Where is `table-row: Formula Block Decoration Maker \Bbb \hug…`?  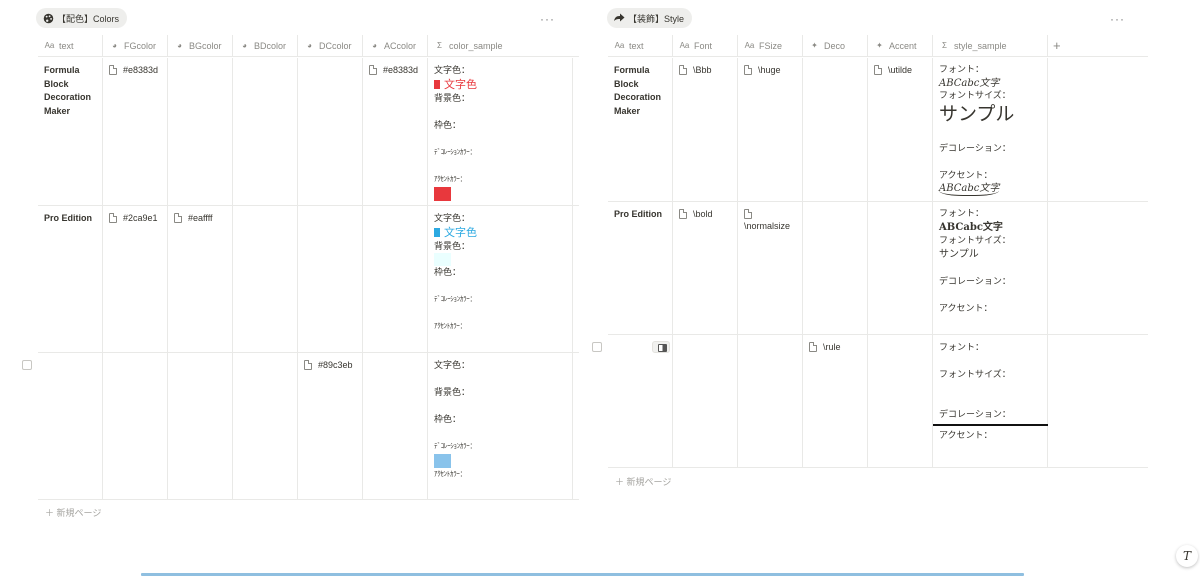 table-row: Formula Block Decoration Maker \Bbb \hug… is located at coordinates (878, 130).